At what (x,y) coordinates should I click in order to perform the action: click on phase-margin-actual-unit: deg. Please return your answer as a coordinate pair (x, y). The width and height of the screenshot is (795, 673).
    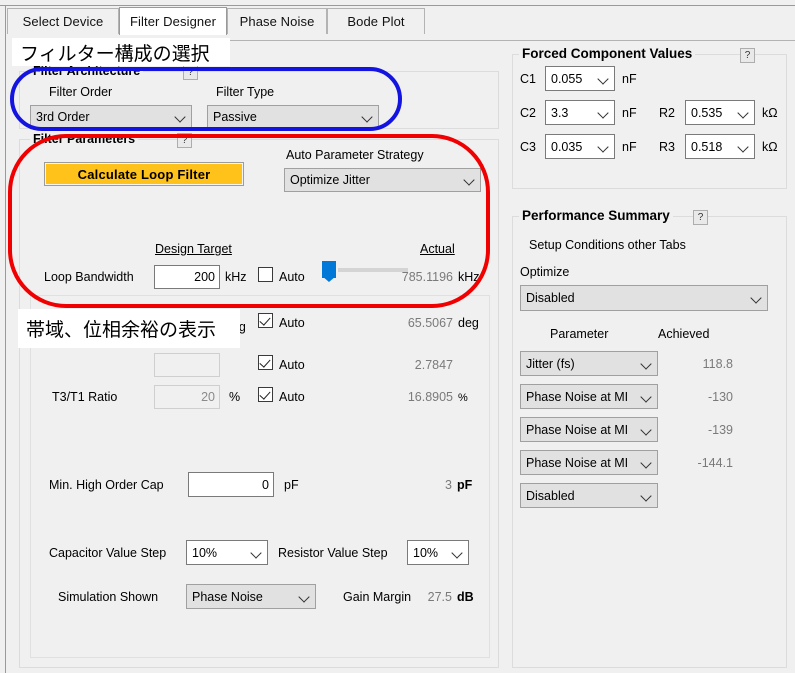
    Looking at the image, I should click on (468, 323).